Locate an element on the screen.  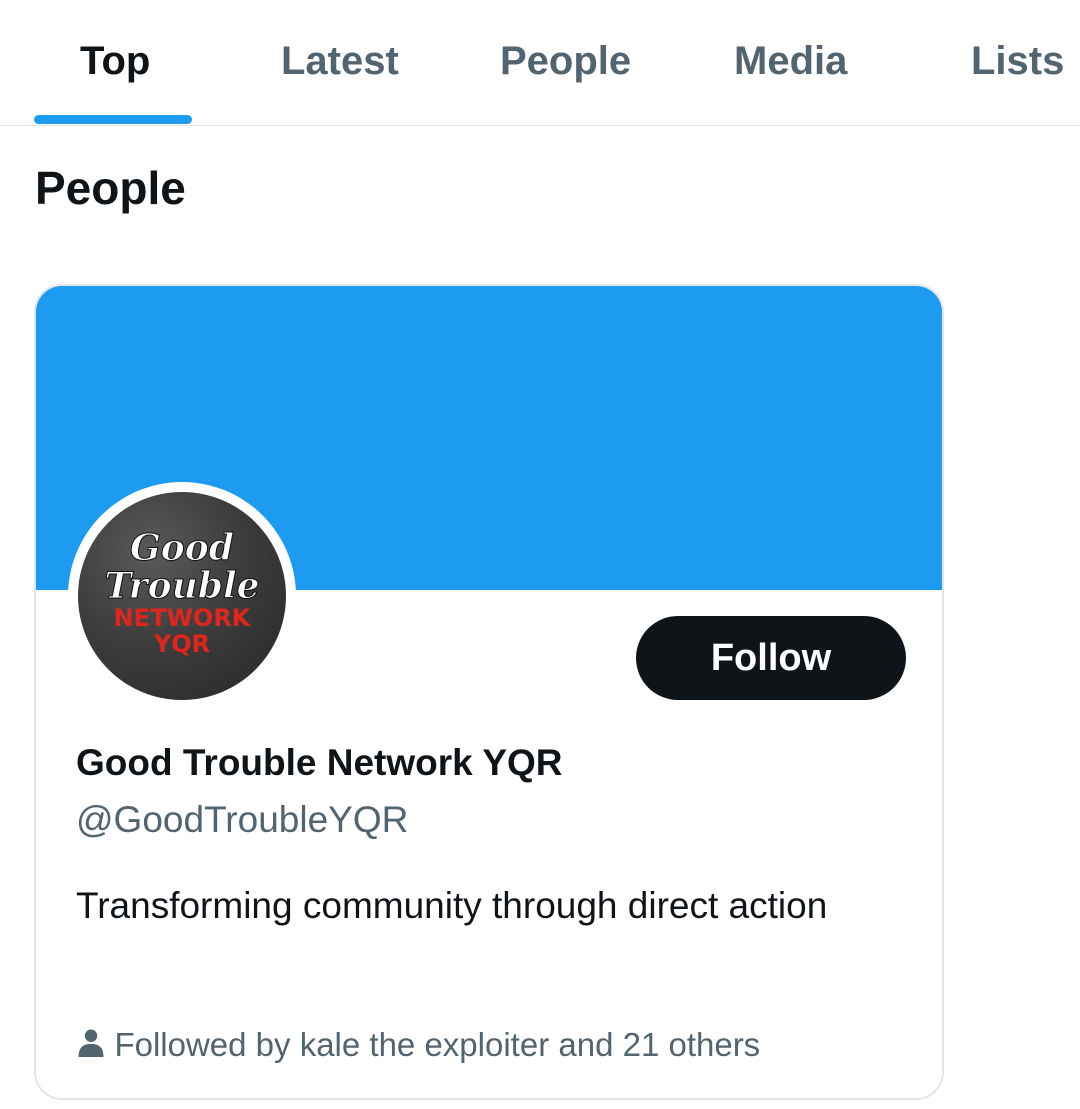
logo-text-network: NETWORK is located at coordinates (183, 618).